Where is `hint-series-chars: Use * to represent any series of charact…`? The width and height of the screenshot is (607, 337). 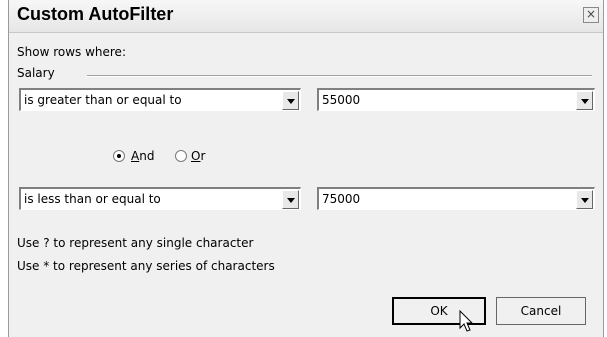
hint-series-chars: Use * to represent any series of charact… is located at coordinates (146, 266).